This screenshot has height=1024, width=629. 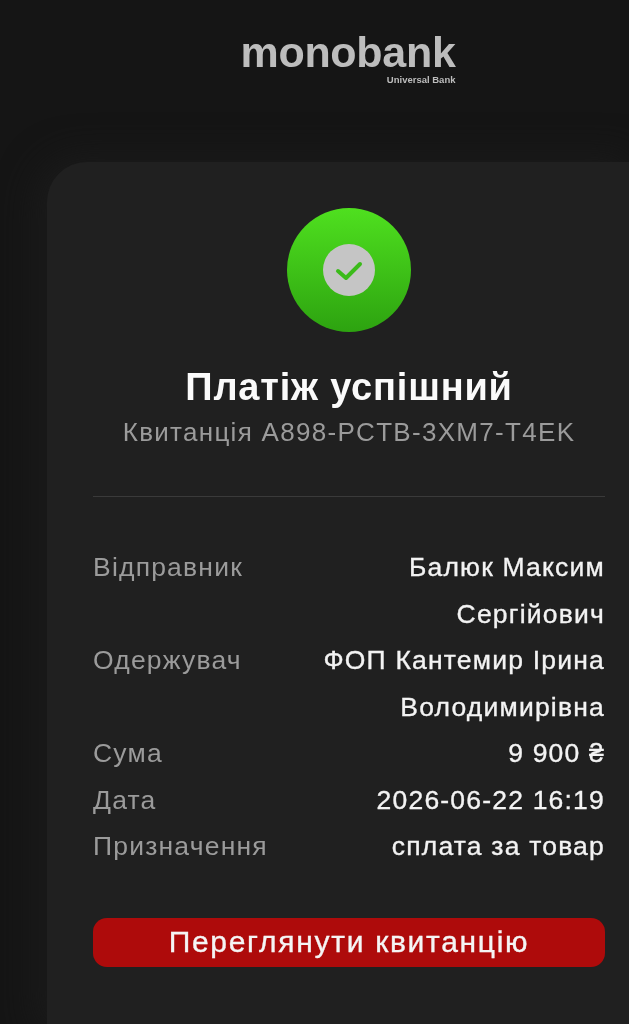 What do you see at coordinates (168, 567) in the screenshot?
I see `detail-label: Відправник` at bounding box center [168, 567].